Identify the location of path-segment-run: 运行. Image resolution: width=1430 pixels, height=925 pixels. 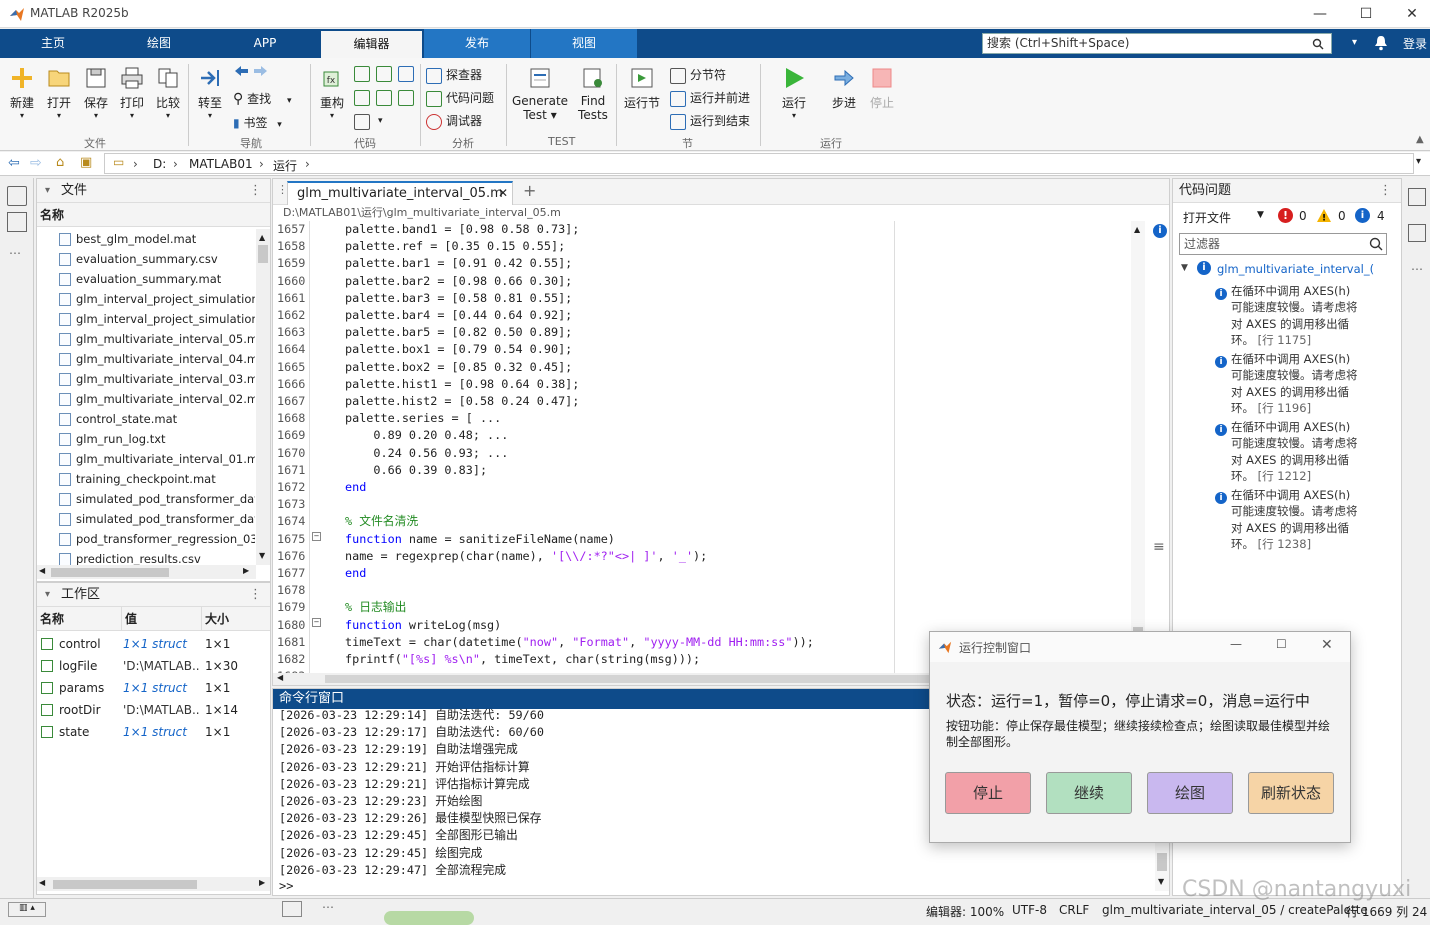
(285, 165).